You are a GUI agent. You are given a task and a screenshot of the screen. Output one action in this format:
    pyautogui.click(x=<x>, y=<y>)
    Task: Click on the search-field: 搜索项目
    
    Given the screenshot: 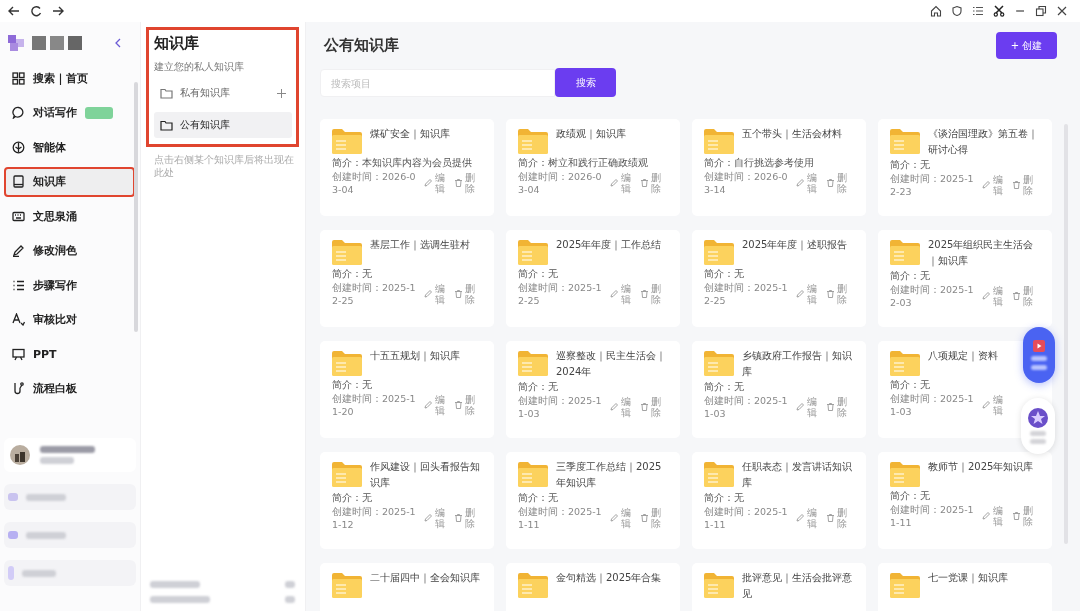 What is the action you would take?
    pyautogui.click(x=437, y=83)
    